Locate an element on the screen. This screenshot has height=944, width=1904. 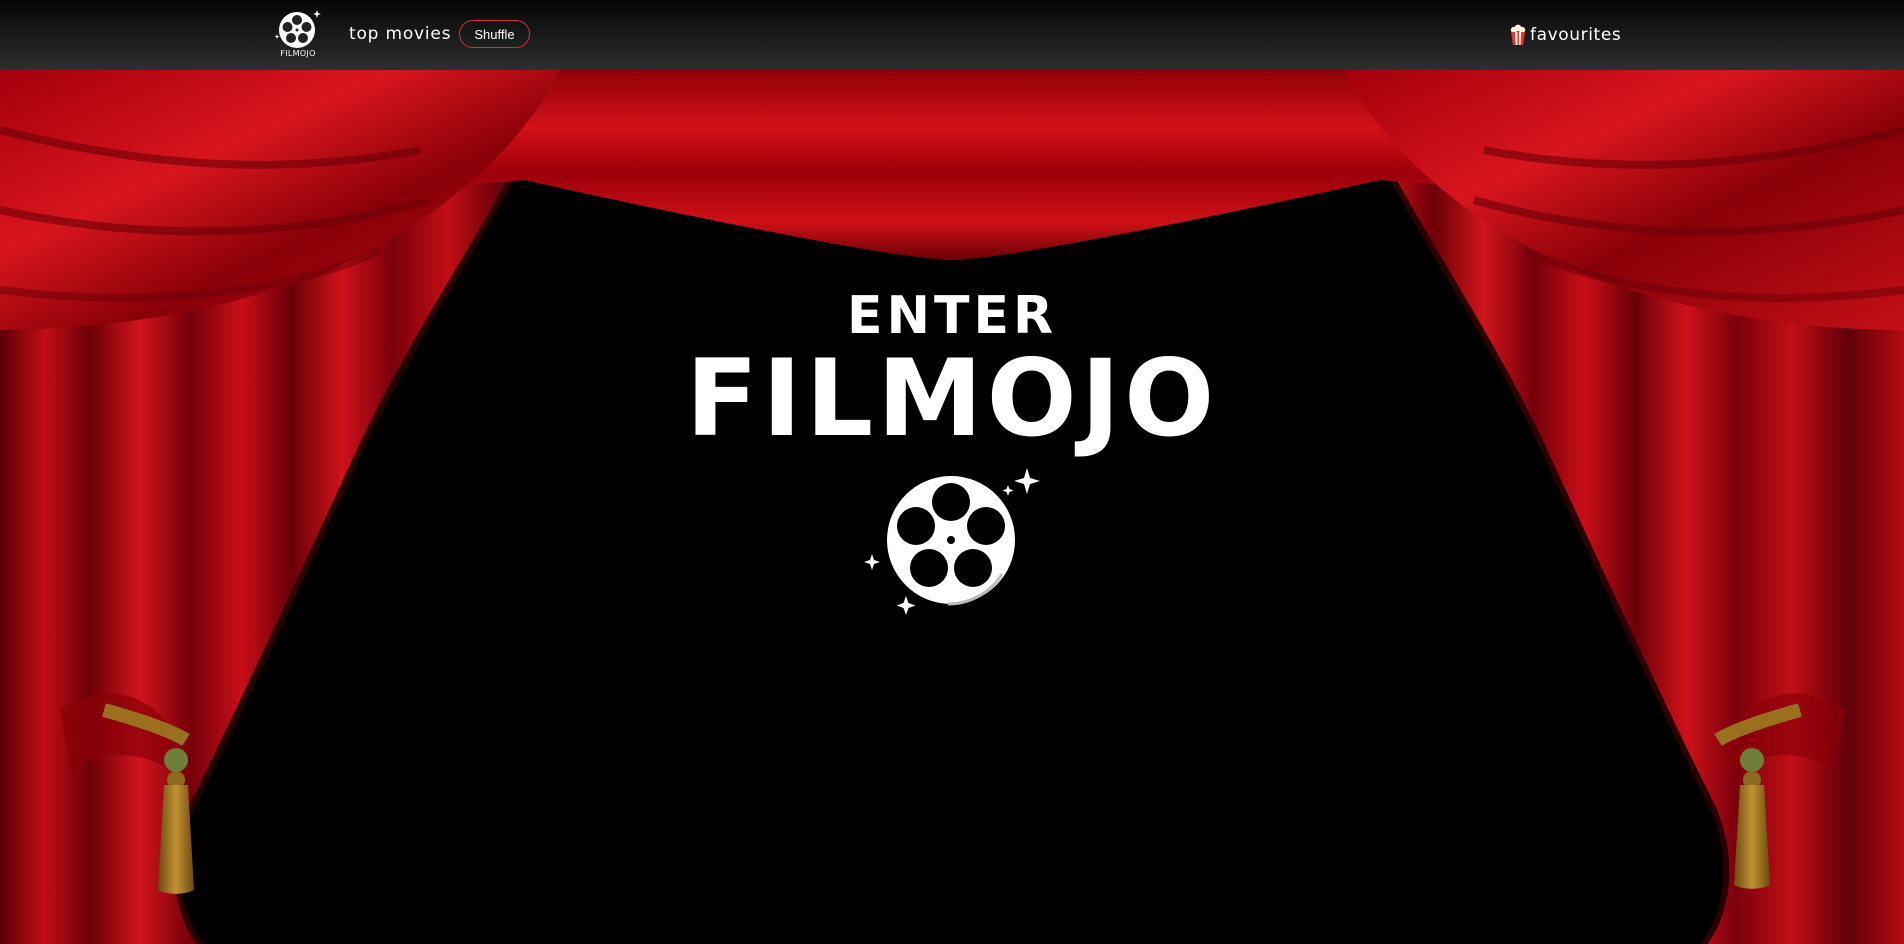
filmojo-logo: FILMOJO is located at coordinates (298, 34).